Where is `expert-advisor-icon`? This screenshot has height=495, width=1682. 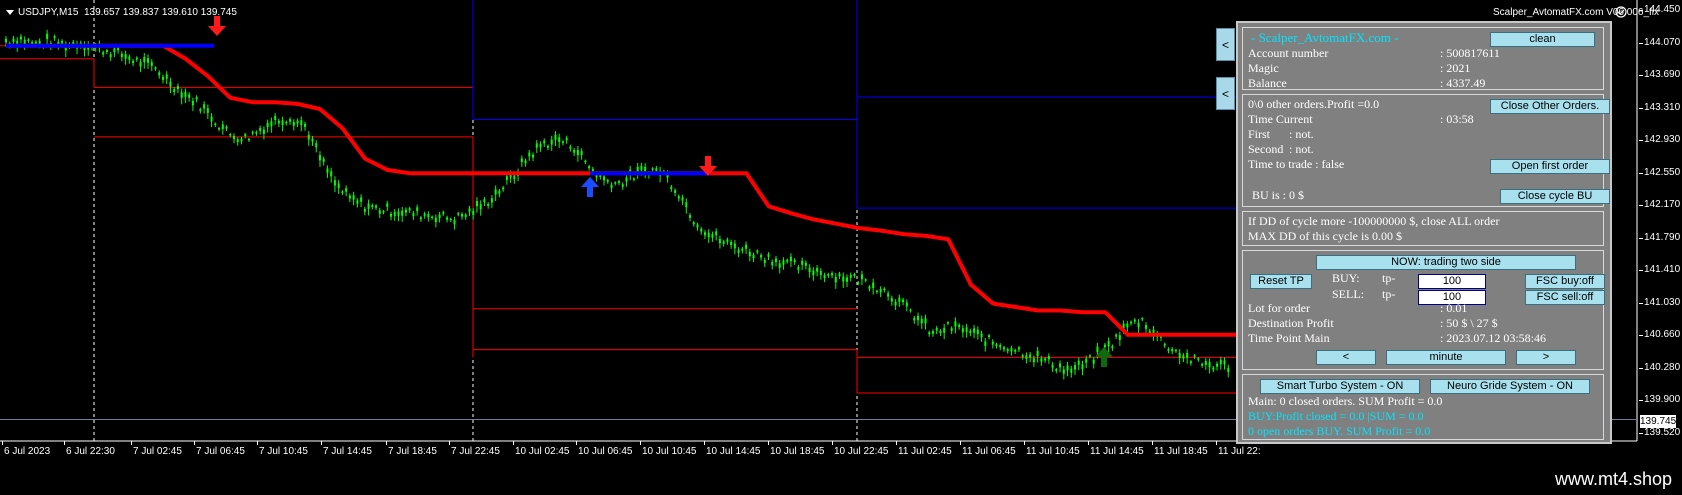 expert-advisor-icon is located at coordinates (1621, 12).